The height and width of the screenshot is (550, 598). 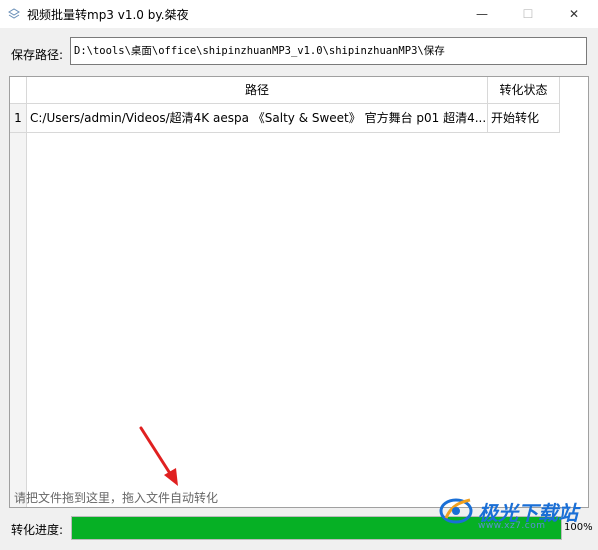 What do you see at coordinates (37, 530) in the screenshot?
I see `progress-label: 转化进度:` at bounding box center [37, 530].